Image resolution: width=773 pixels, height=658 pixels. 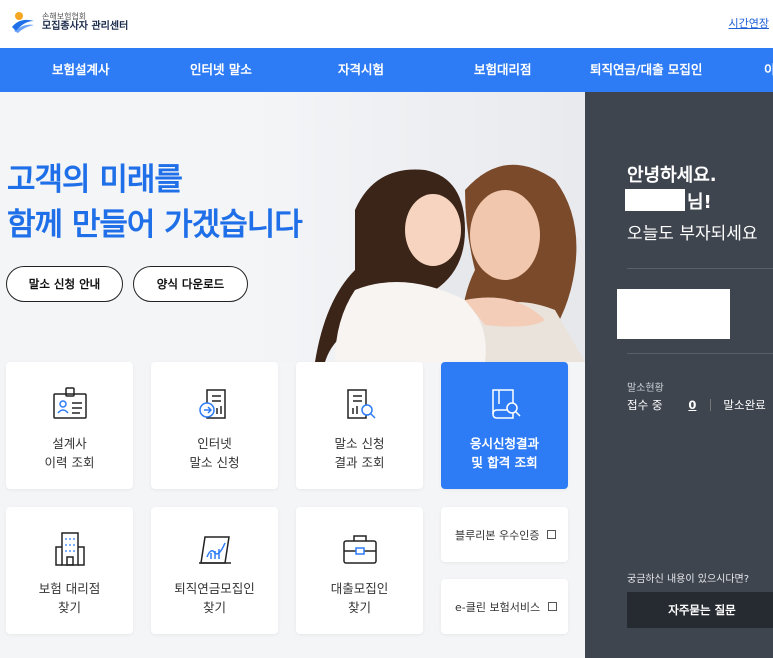 What do you see at coordinates (23, 22) in the screenshot?
I see `logo-mark-icon` at bounding box center [23, 22].